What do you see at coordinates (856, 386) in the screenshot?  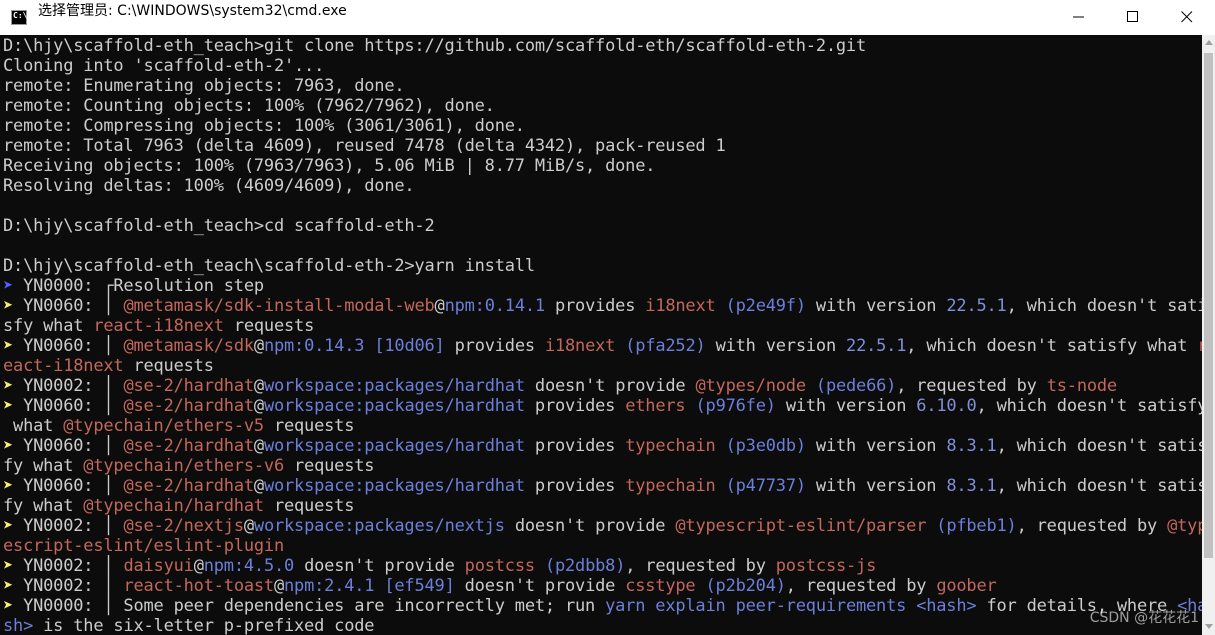 I see `terminal-text-segment: (pede66)` at bounding box center [856, 386].